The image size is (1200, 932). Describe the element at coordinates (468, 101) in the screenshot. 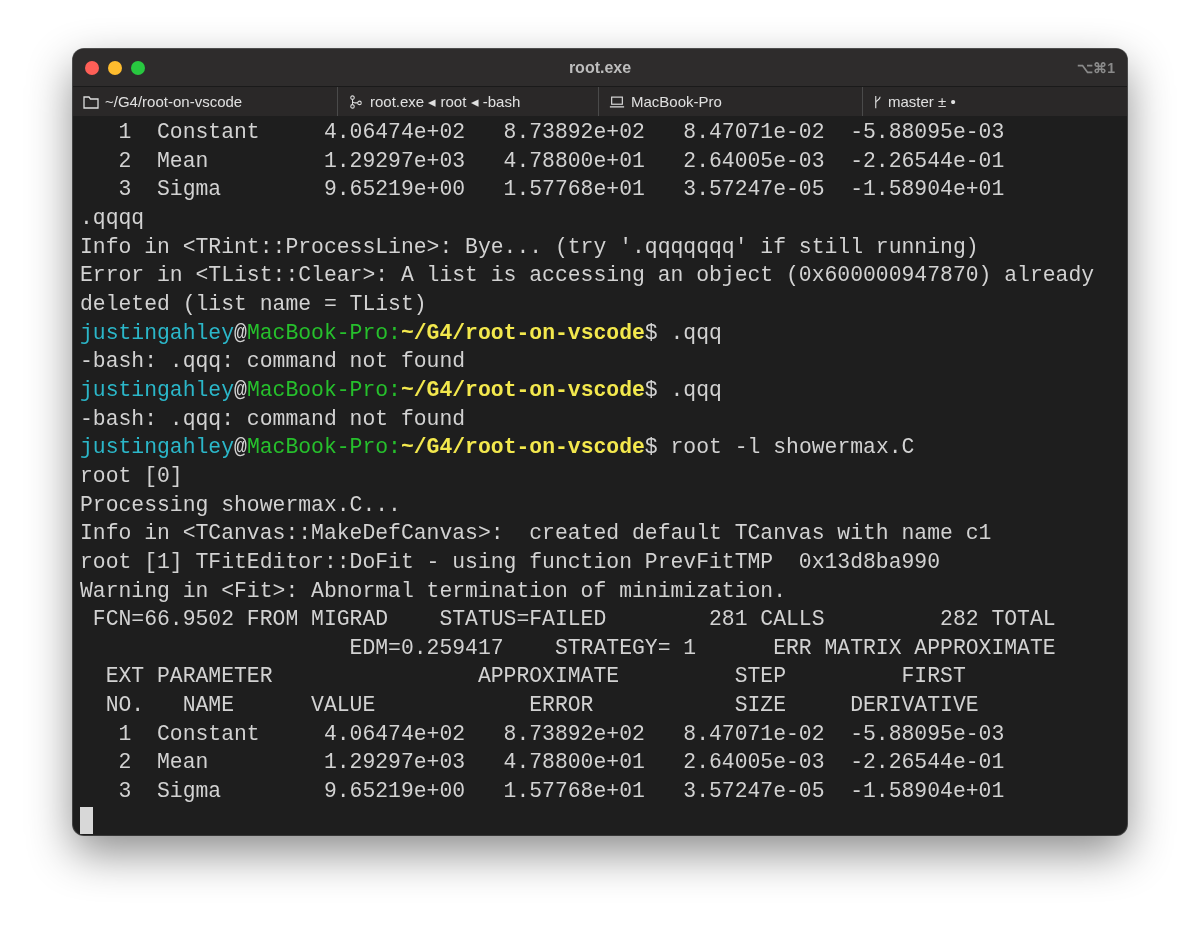

I see `status-segment: root.exe ◂ root ◂ -bash` at that location.